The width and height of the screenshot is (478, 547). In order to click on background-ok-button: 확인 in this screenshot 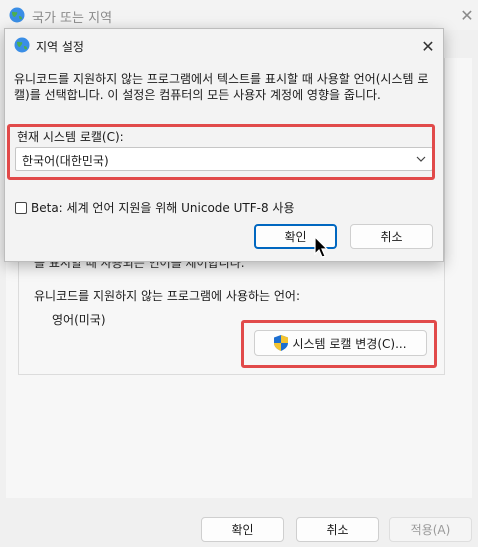, I will do `click(242, 529)`.